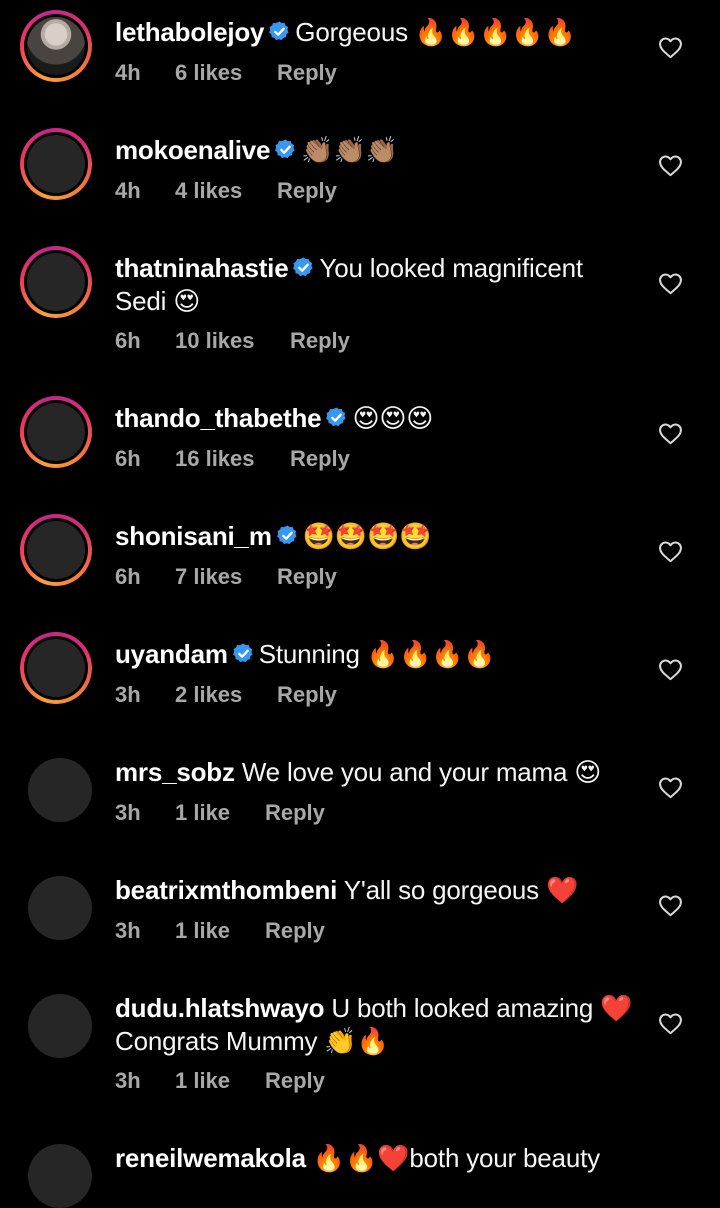  What do you see at coordinates (456, 1158) in the screenshot?
I see `comment-body: 🔥🔥❤️both your beauty` at bounding box center [456, 1158].